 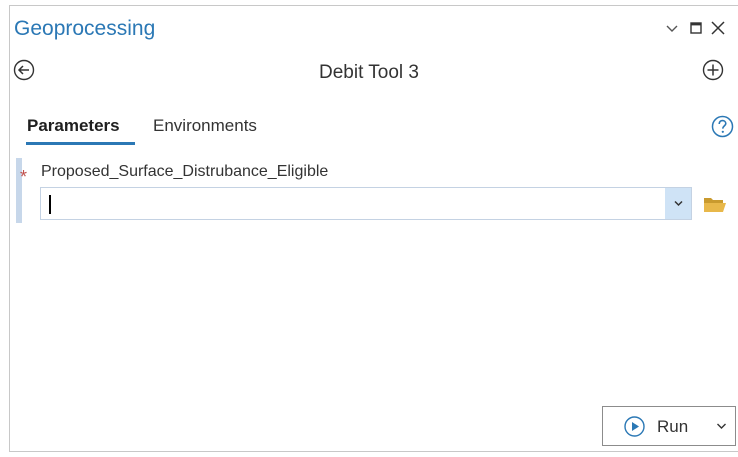 I want to click on text-caret, so click(x=50, y=204).